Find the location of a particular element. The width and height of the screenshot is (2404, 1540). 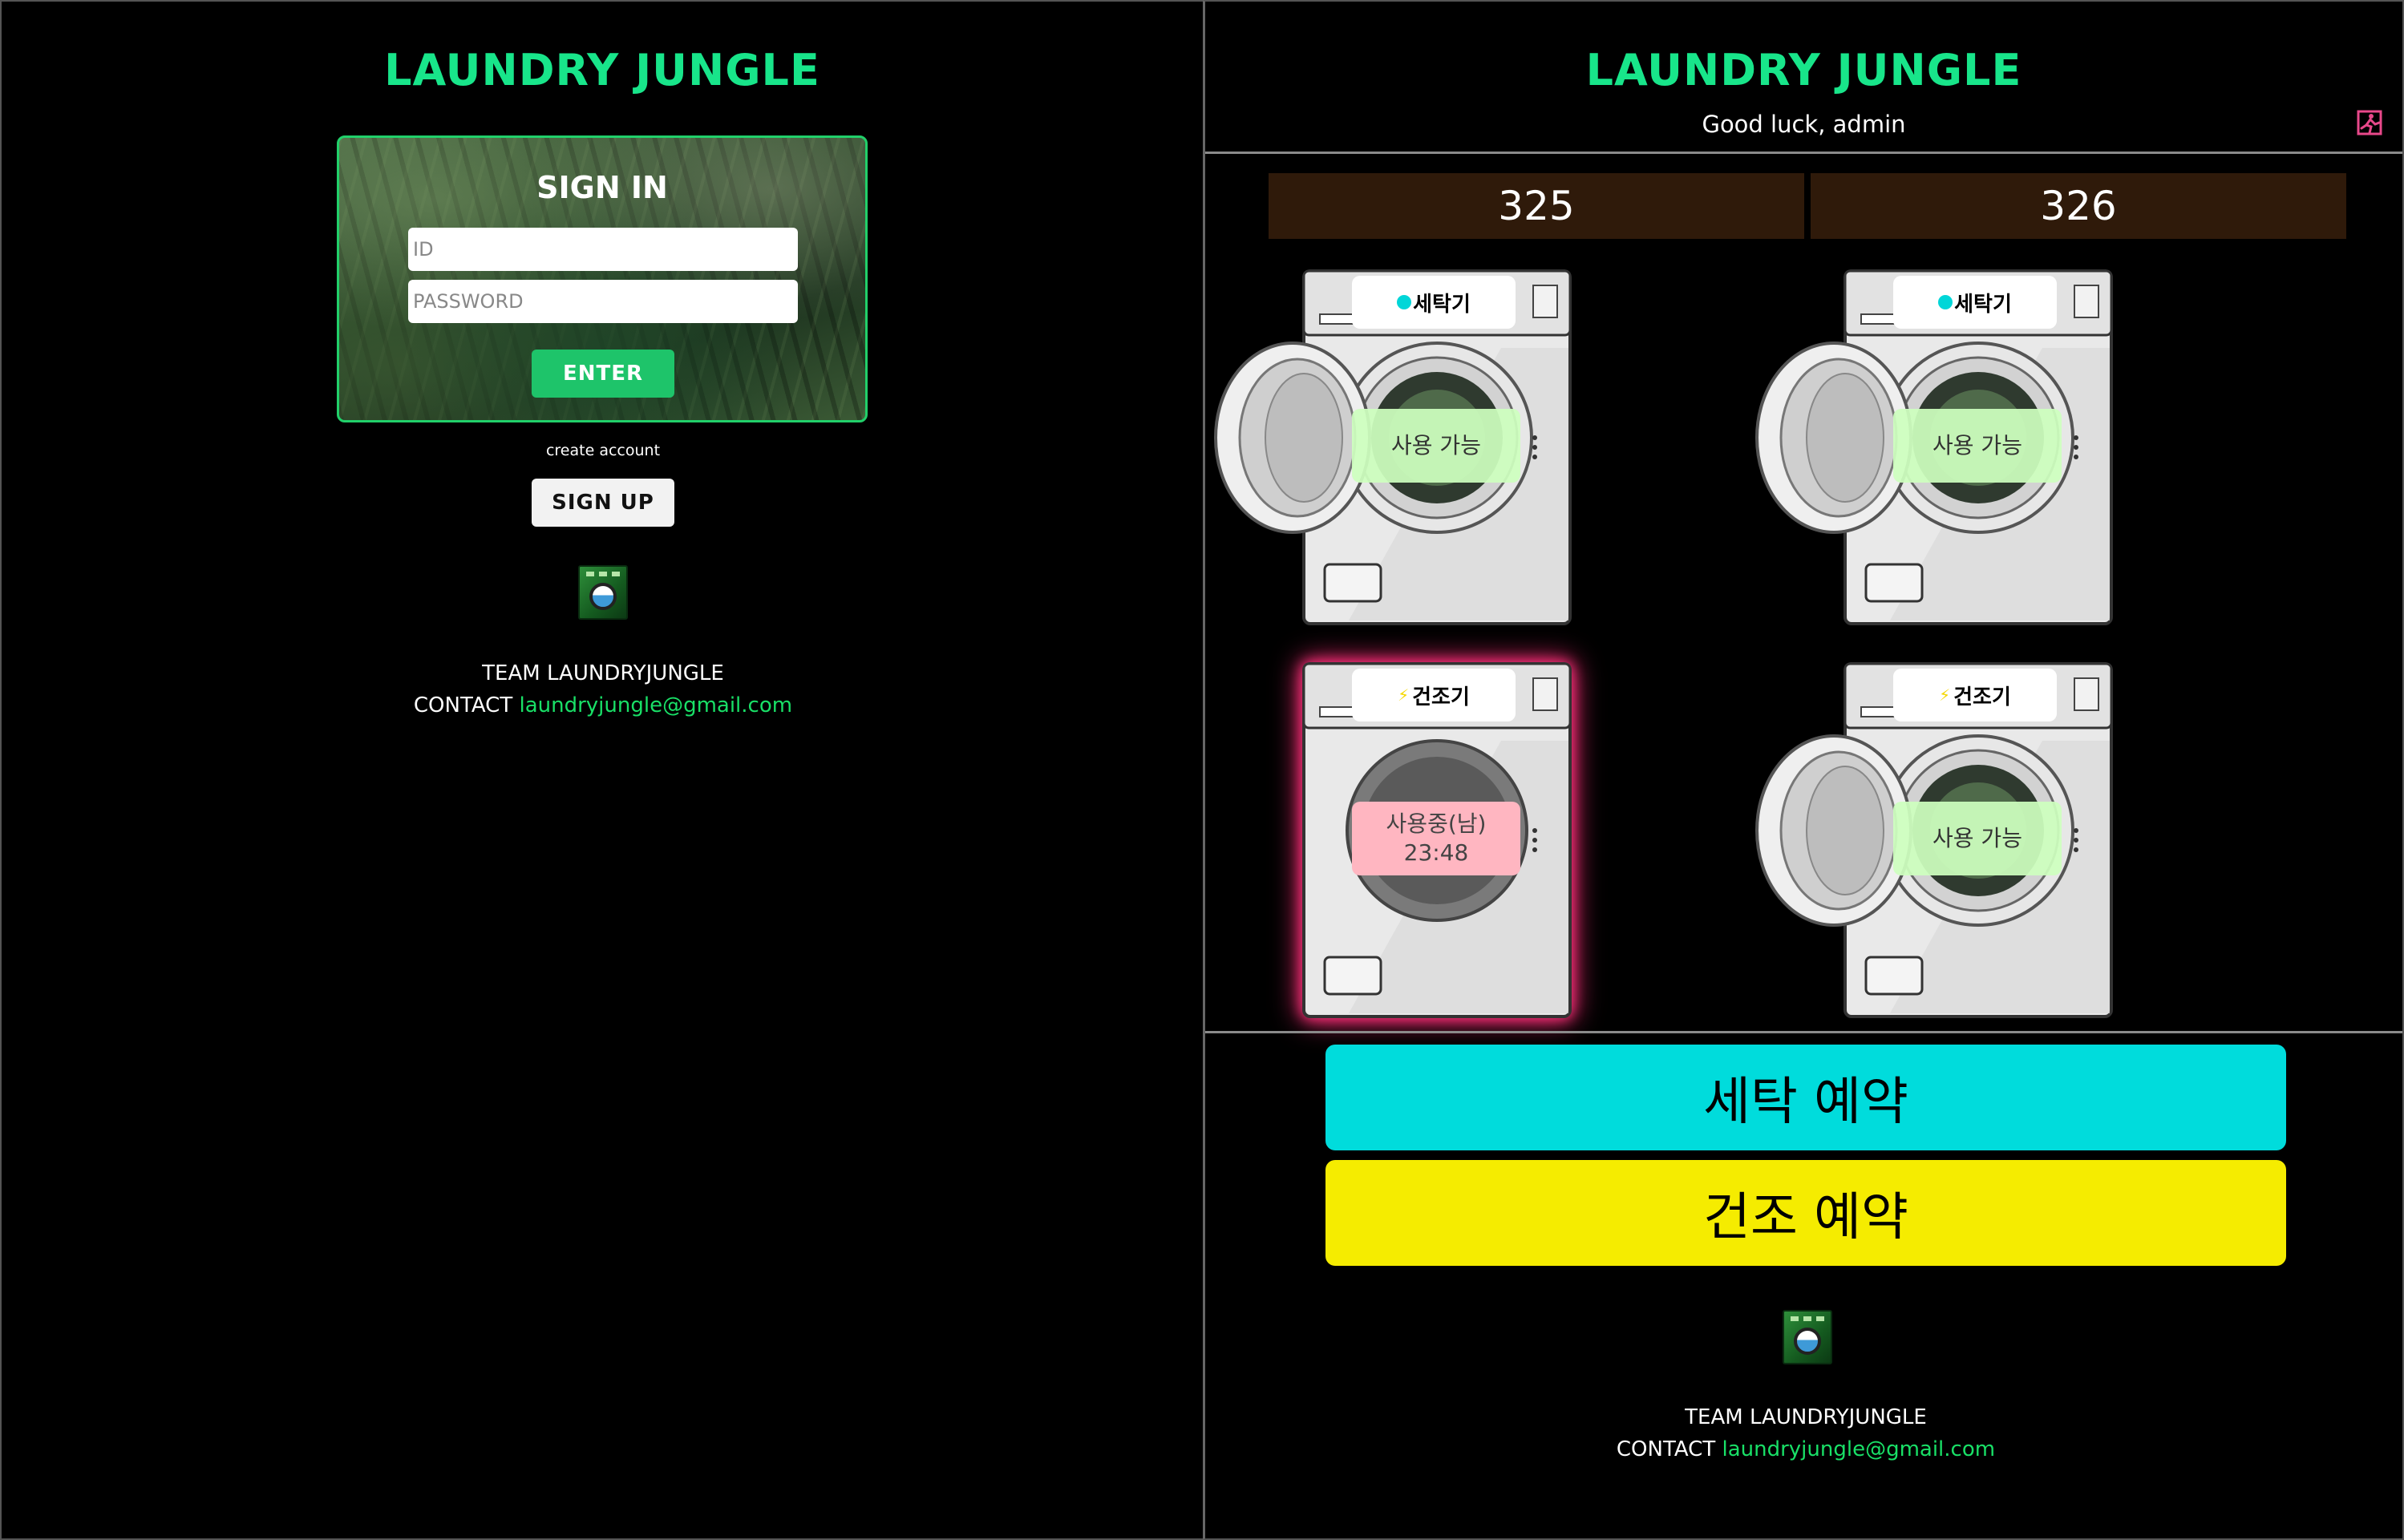

signin-card: SIGN IN ENTER is located at coordinates (602, 279).